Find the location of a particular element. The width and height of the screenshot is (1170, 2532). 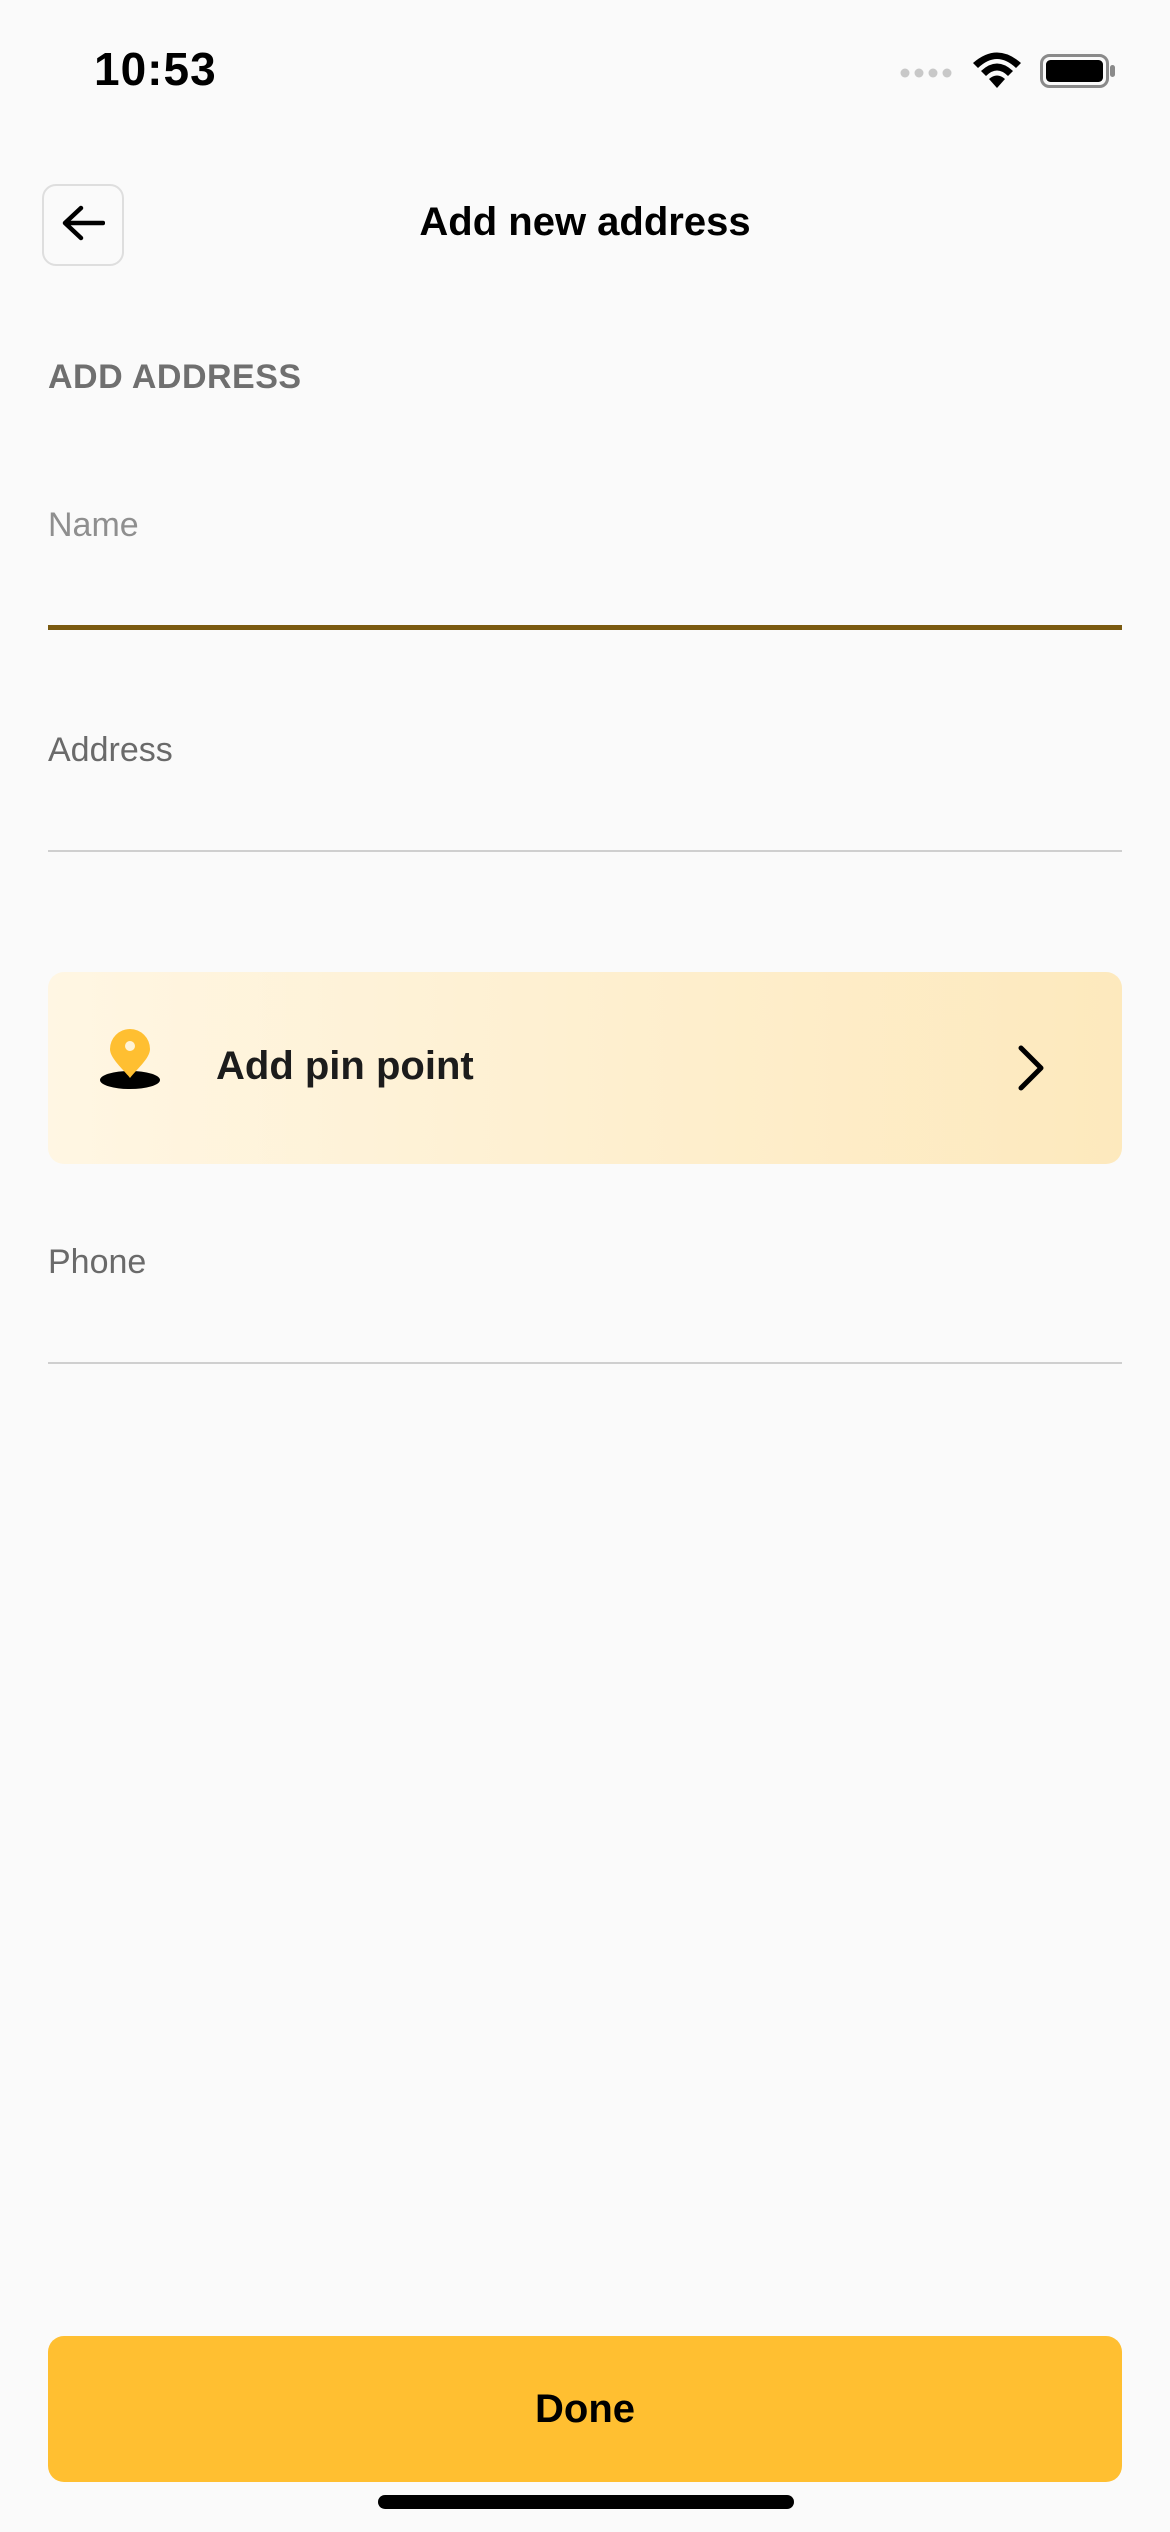

add-pin-point-button: Add pin point is located at coordinates (585, 1068).